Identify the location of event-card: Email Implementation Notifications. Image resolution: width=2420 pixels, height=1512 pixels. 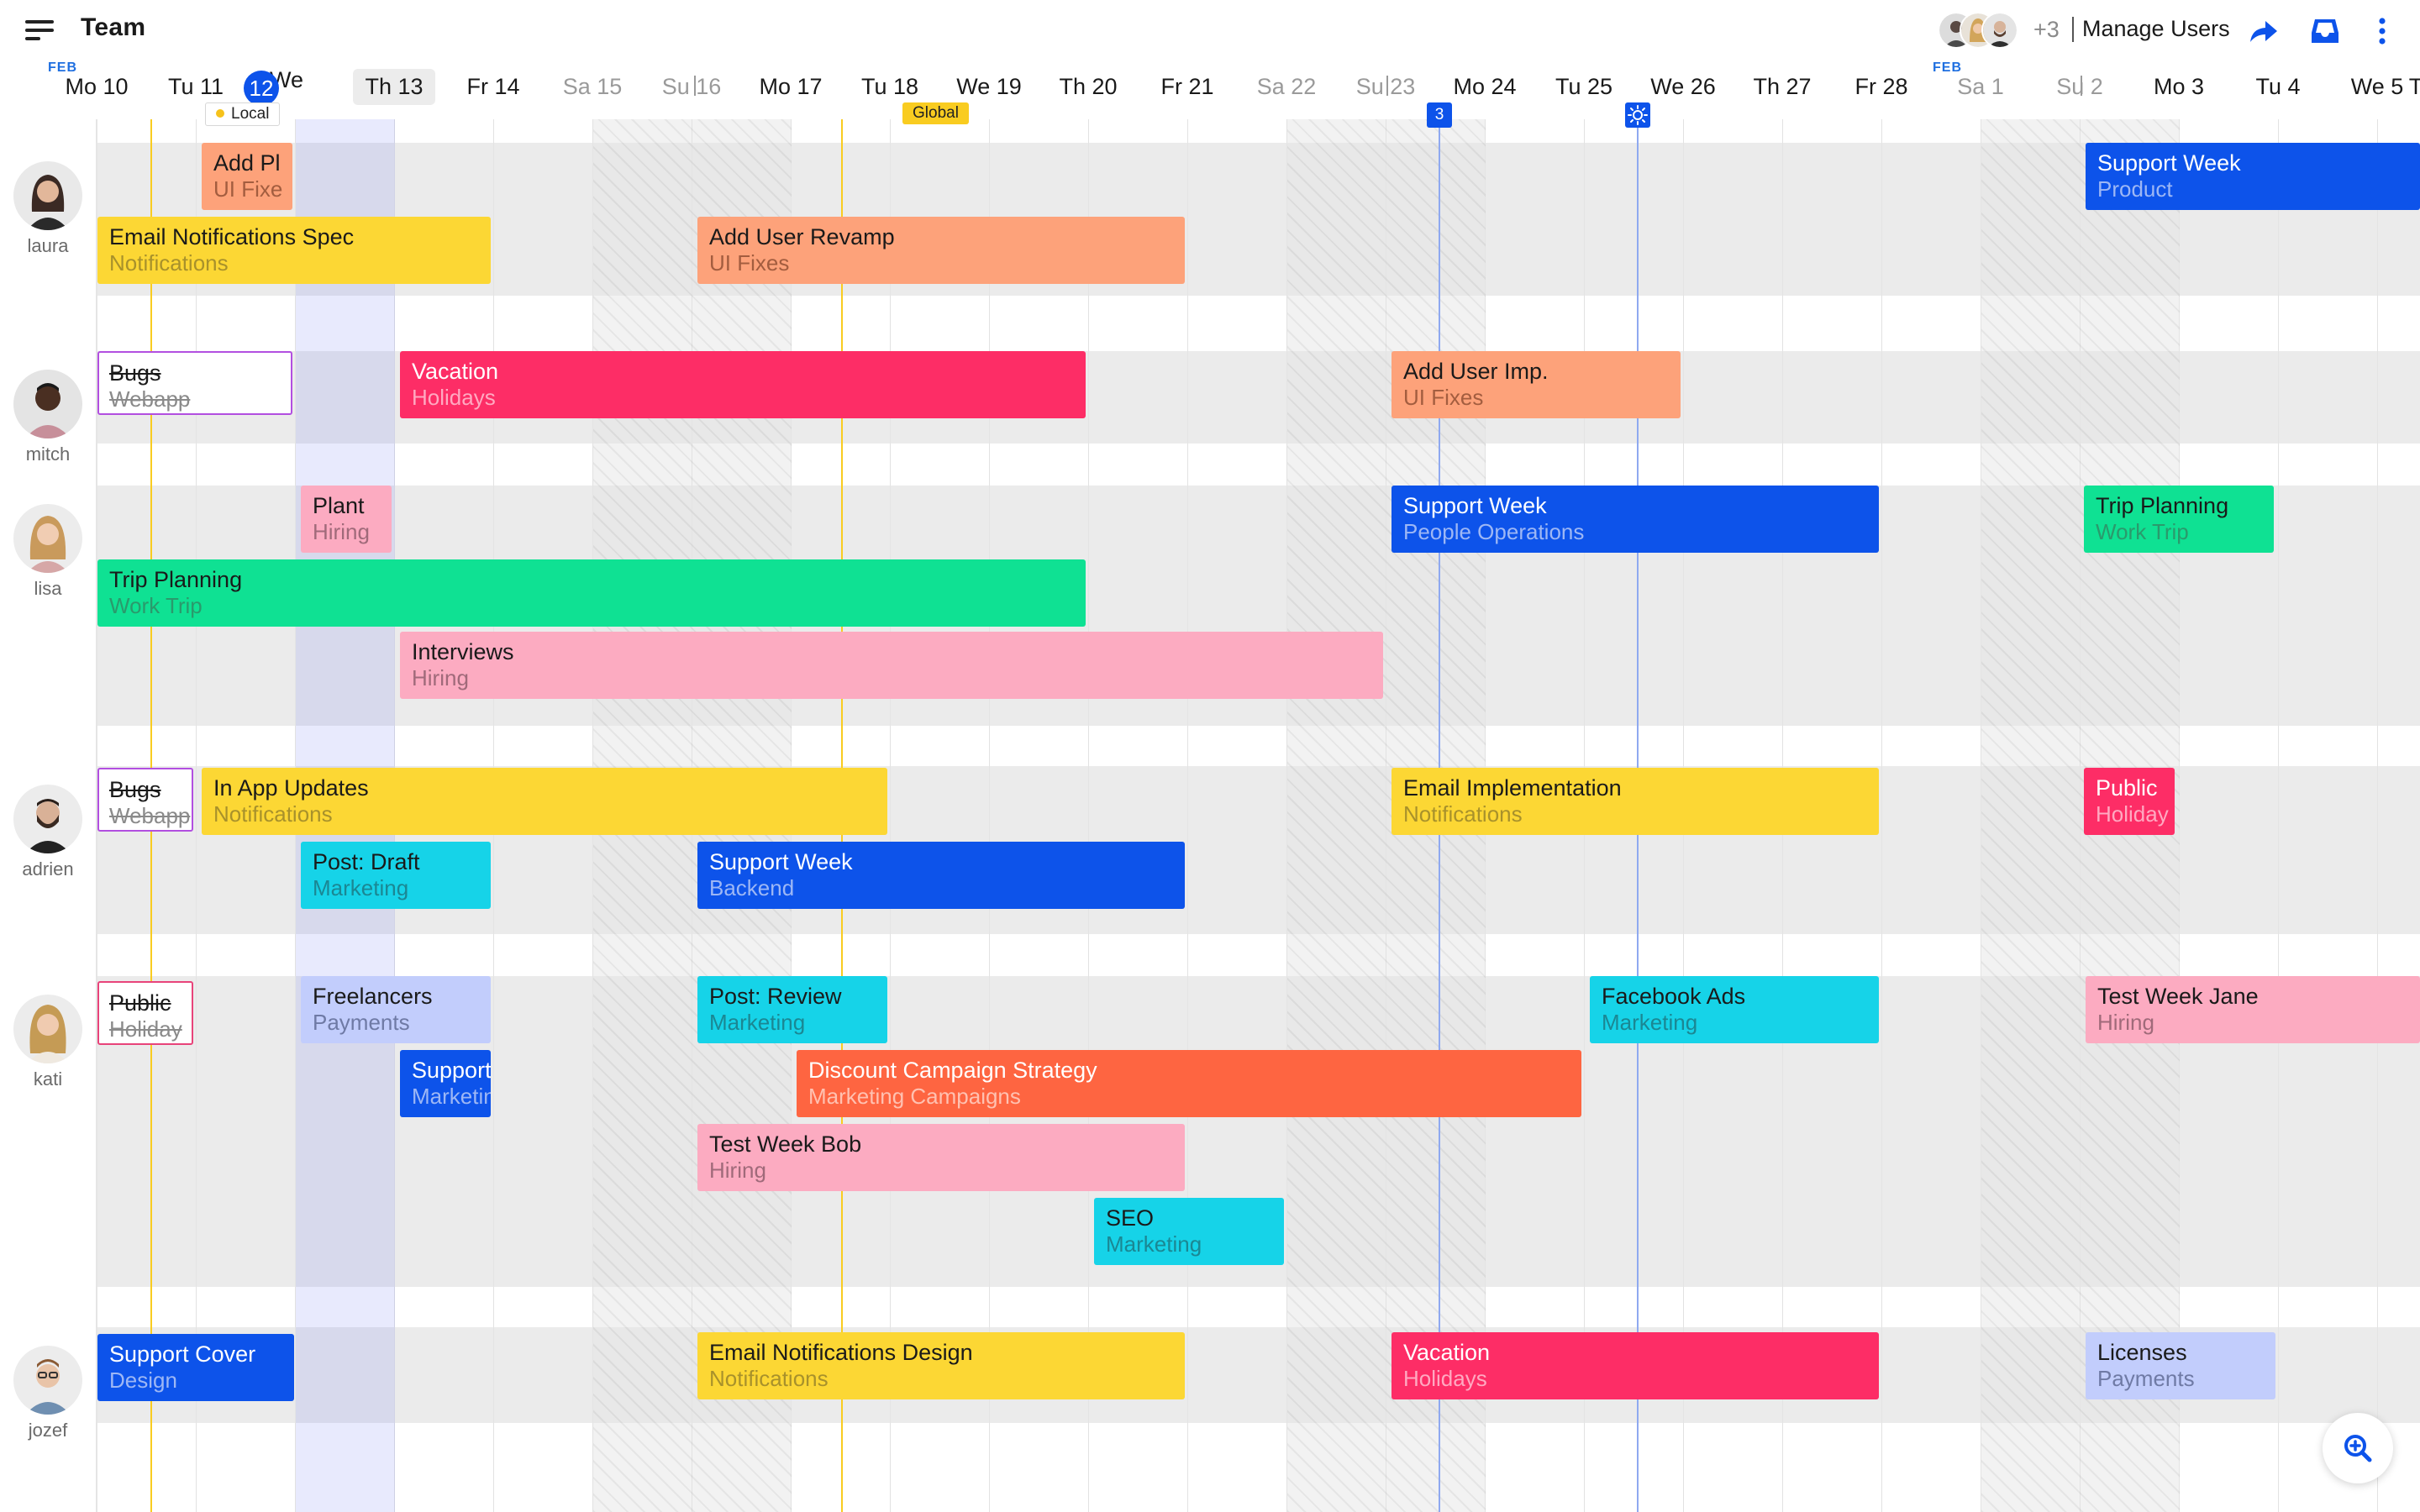
(1635, 801).